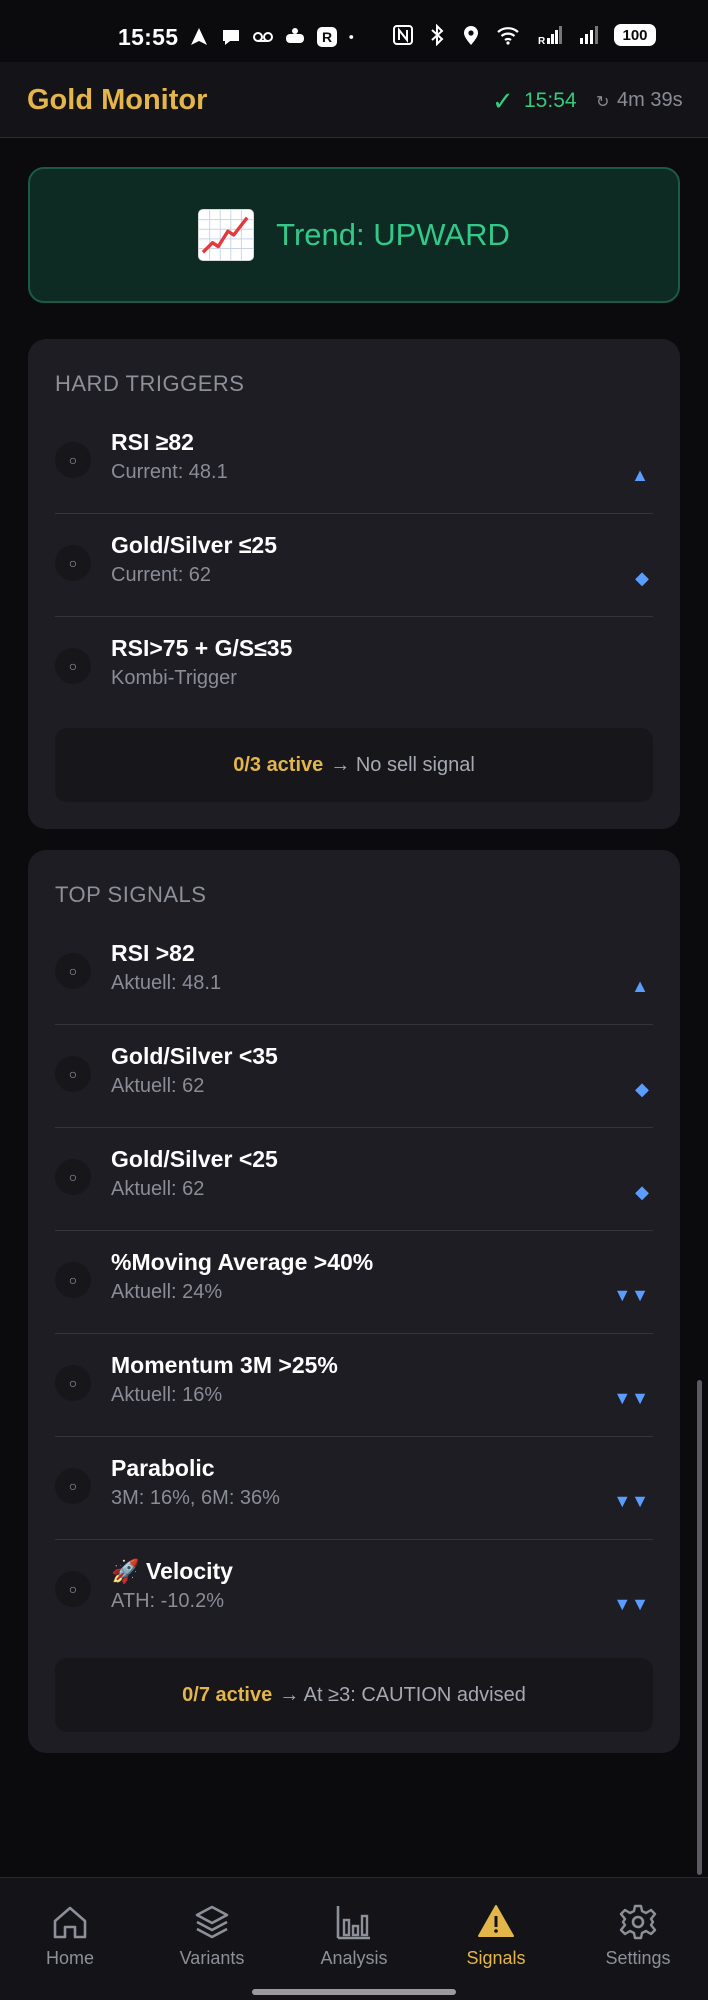 This screenshot has height=2000, width=708. Describe the element at coordinates (496, 1921) in the screenshot. I see `warning-icon` at that location.